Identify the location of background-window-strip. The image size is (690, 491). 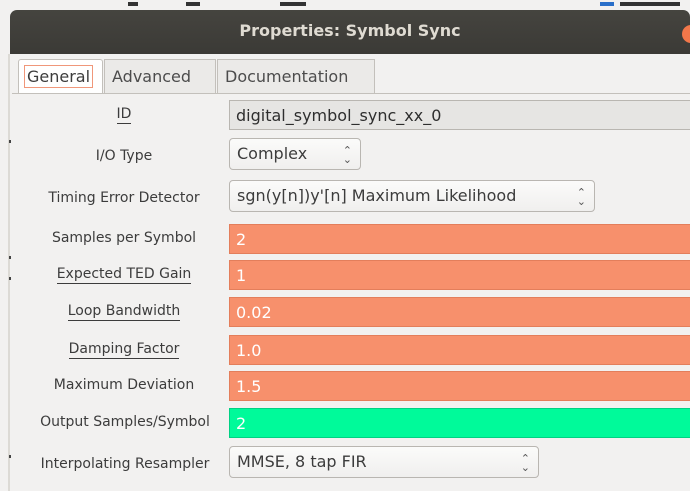
(345, 5).